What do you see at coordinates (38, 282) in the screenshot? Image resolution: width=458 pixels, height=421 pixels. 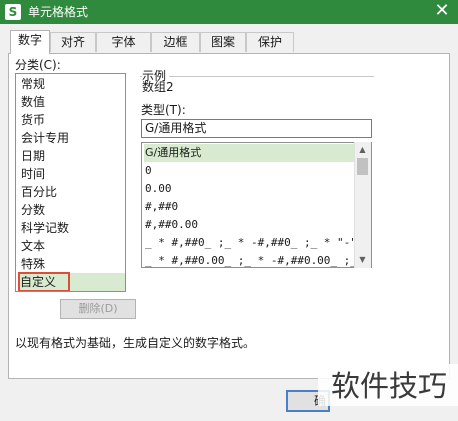 I see `category-item-label: 自定义` at bounding box center [38, 282].